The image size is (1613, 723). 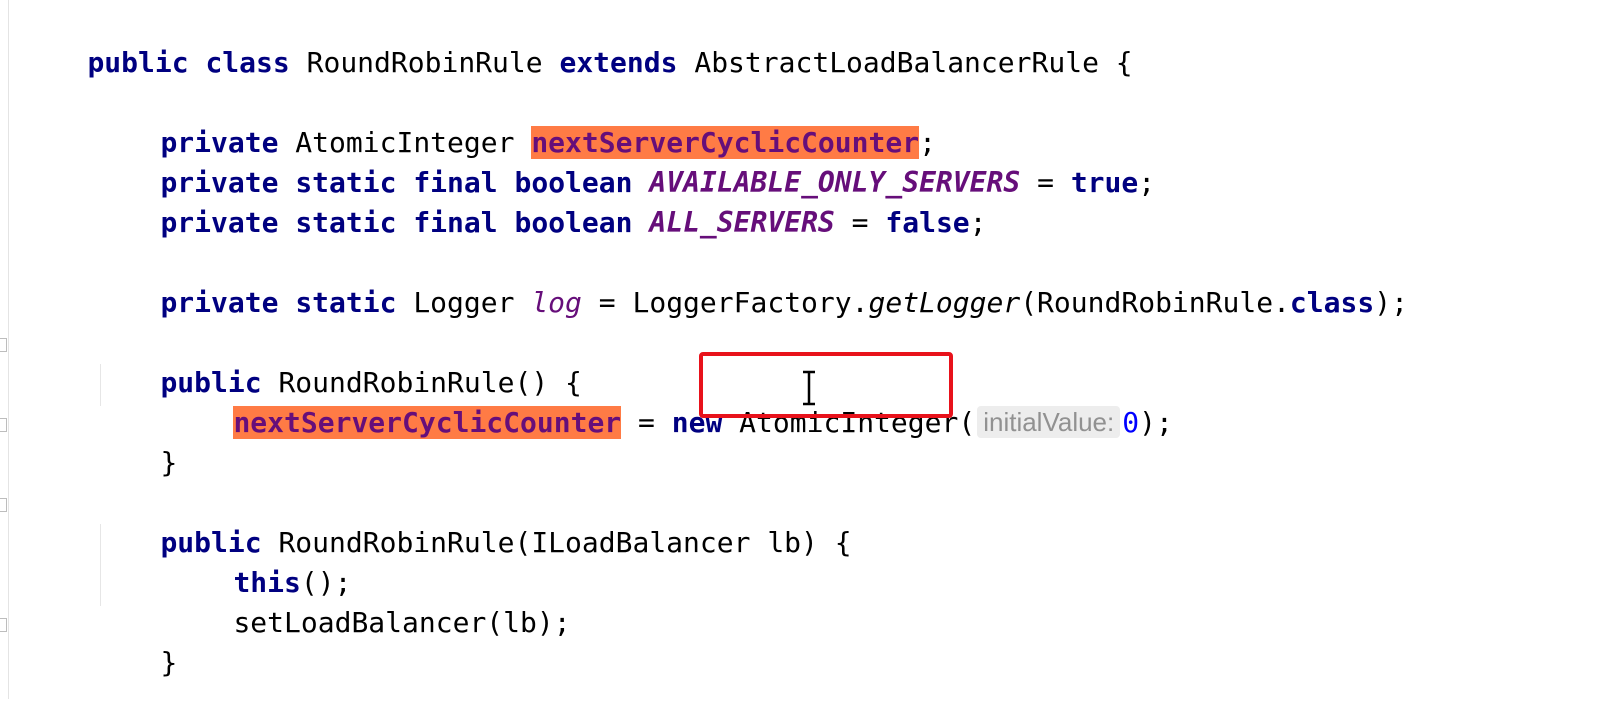 I want to click on type-name: Logger, so click(x=464, y=302).